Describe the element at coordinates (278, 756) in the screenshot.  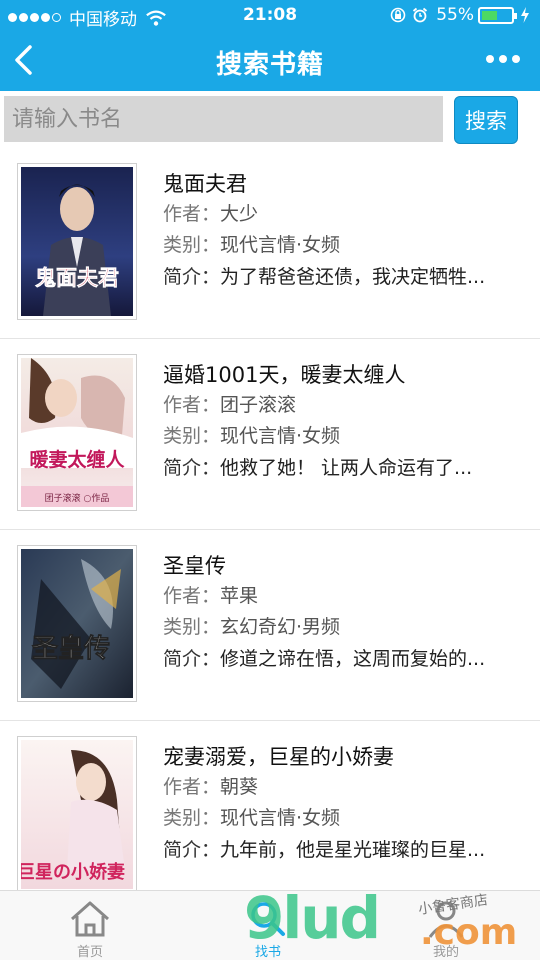
I see `book-title: 宠妻溺爱，巨星的小娇妻` at that location.